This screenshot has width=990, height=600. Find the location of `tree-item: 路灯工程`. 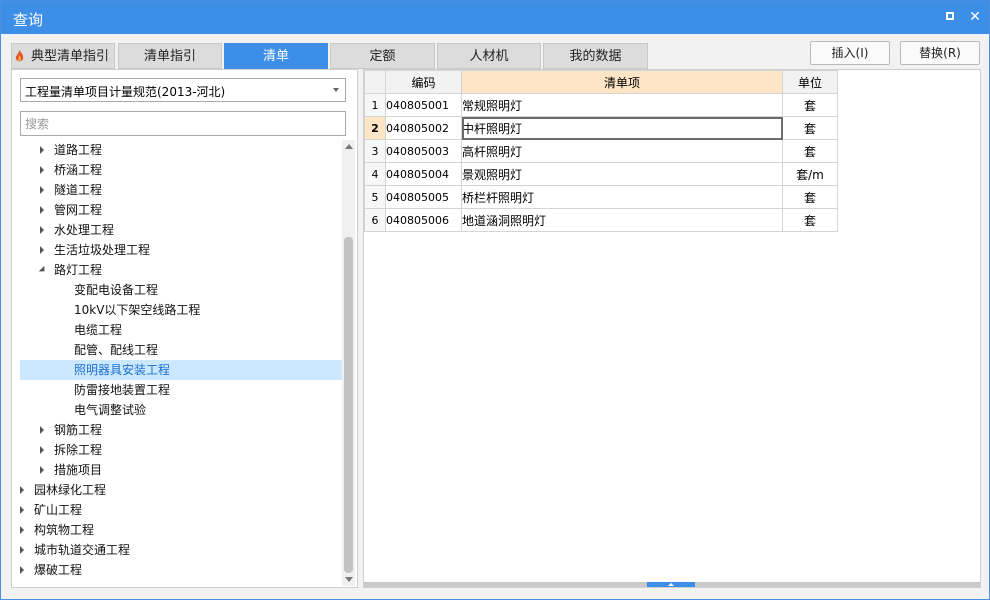

tree-item: 路灯工程 is located at coordinates (181, 270).